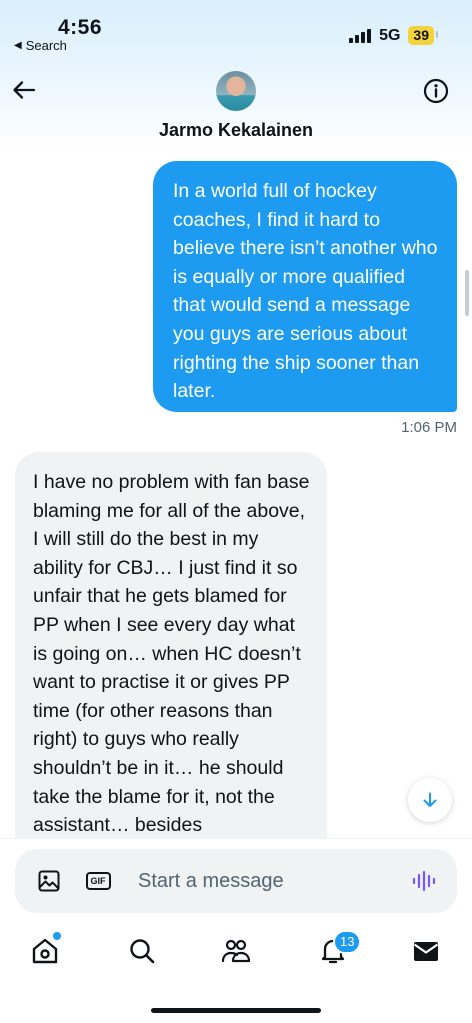 This screenshot has width=472, height=1023. I want to click on arrow-left-icon, so click(24, 90).